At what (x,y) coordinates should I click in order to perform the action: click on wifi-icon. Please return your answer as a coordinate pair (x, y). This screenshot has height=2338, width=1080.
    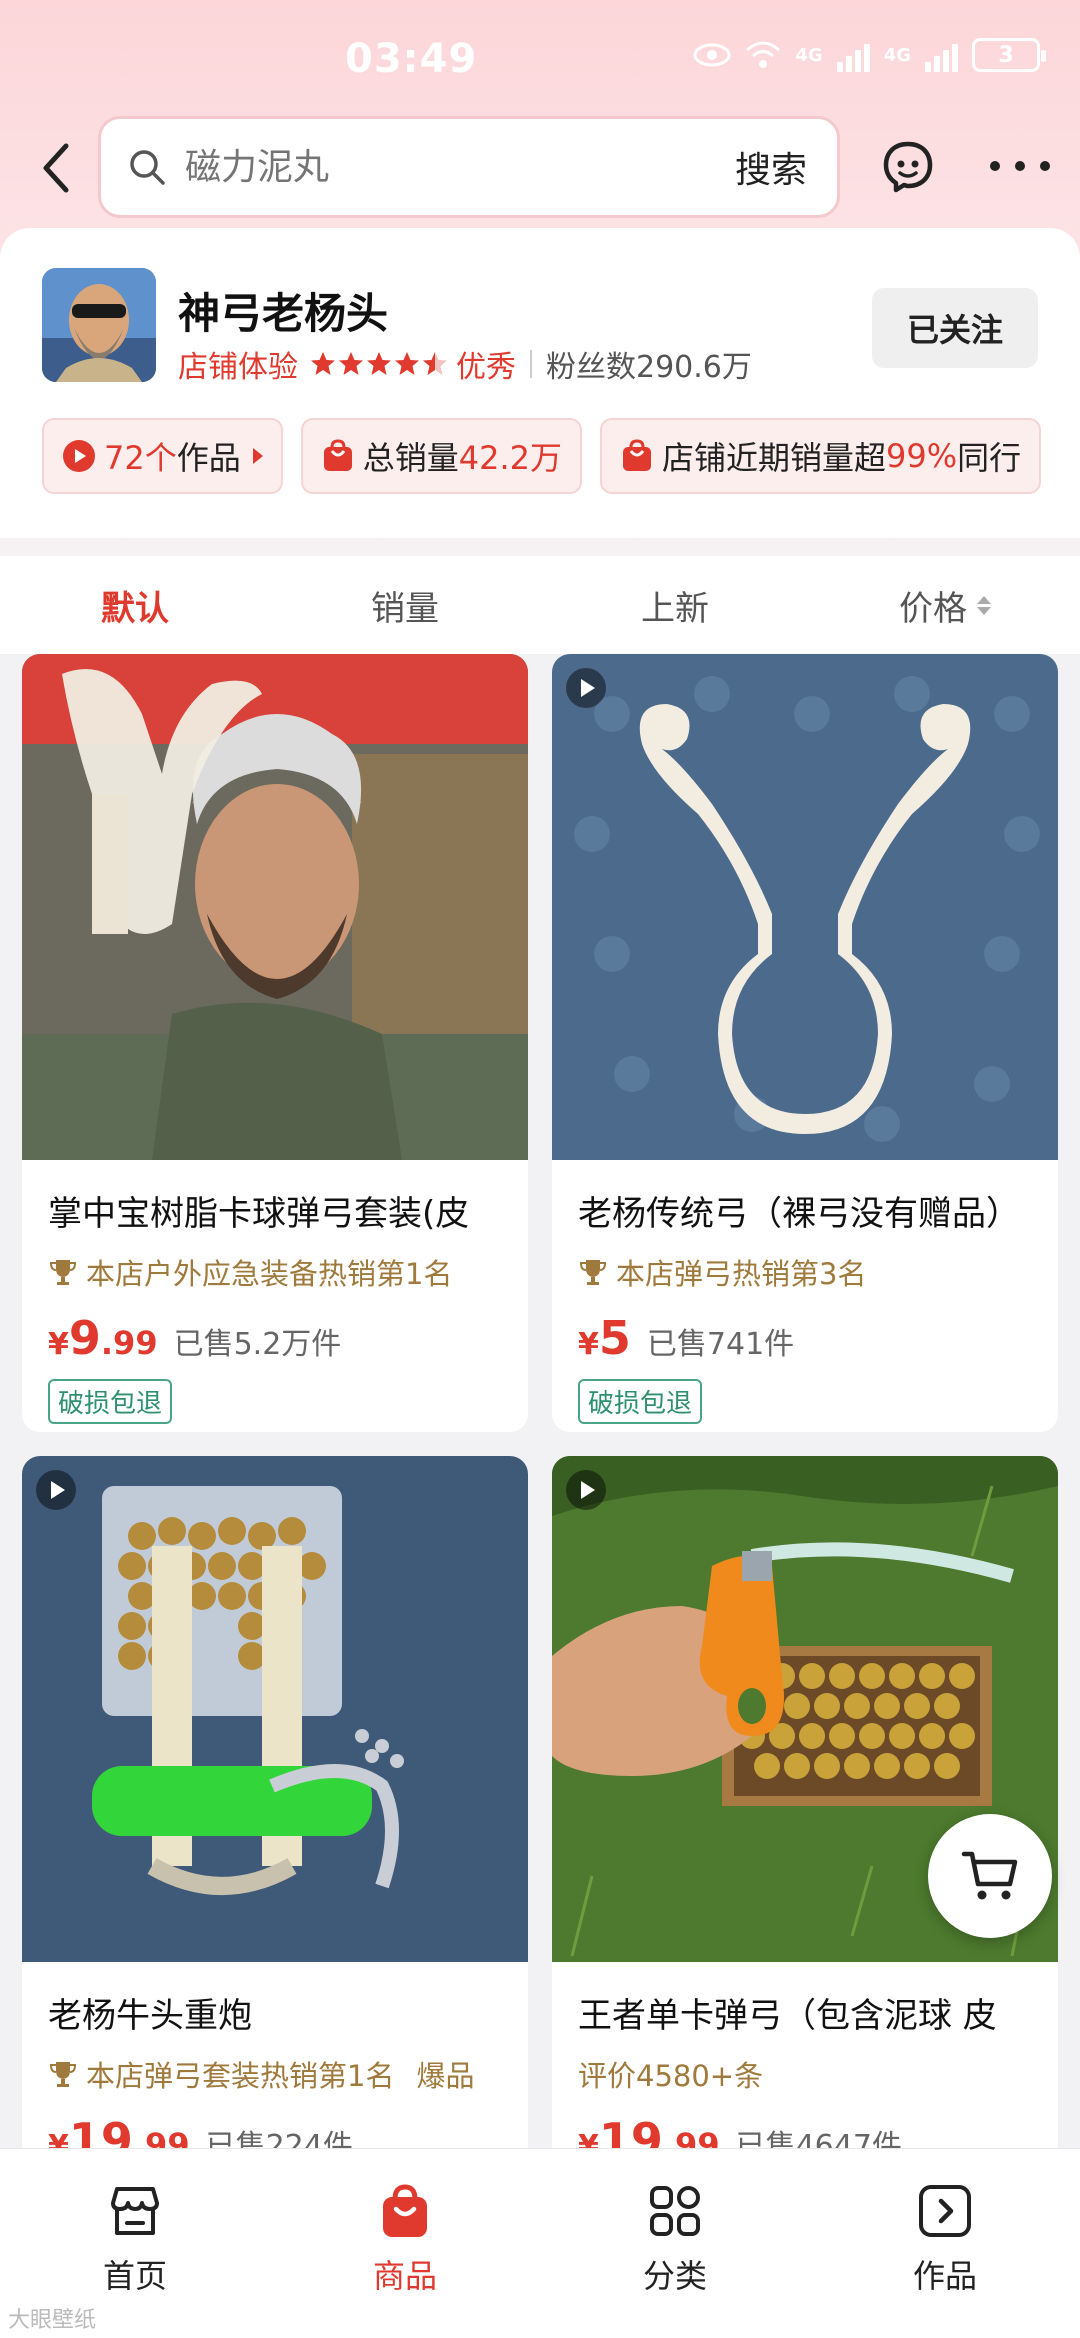
    Looking at the image, I should click on (763, 54).